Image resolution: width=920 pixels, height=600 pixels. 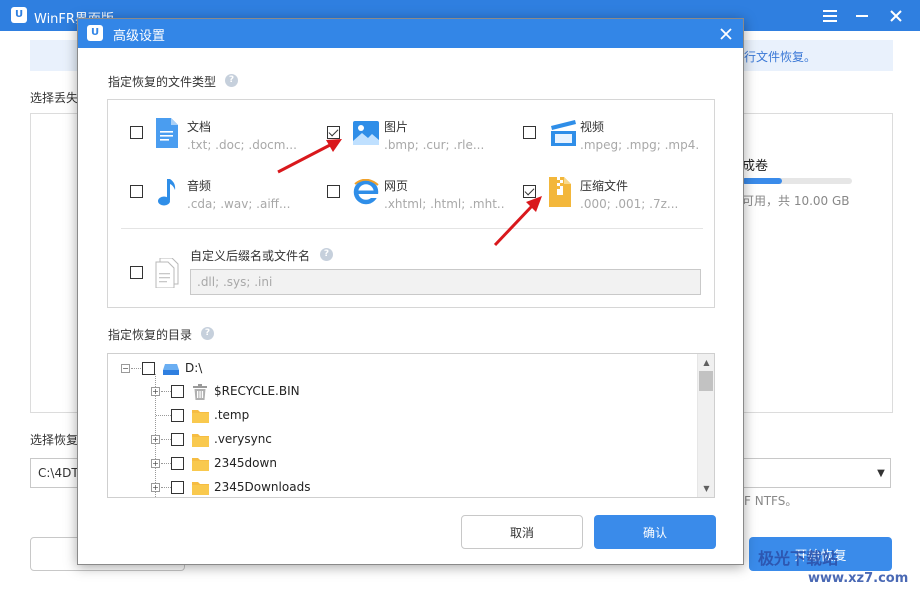 What do you see at coordinates (396, 186) in the screenshot?
I see `web-type-name: 网页` at bounding box center [396, 186].